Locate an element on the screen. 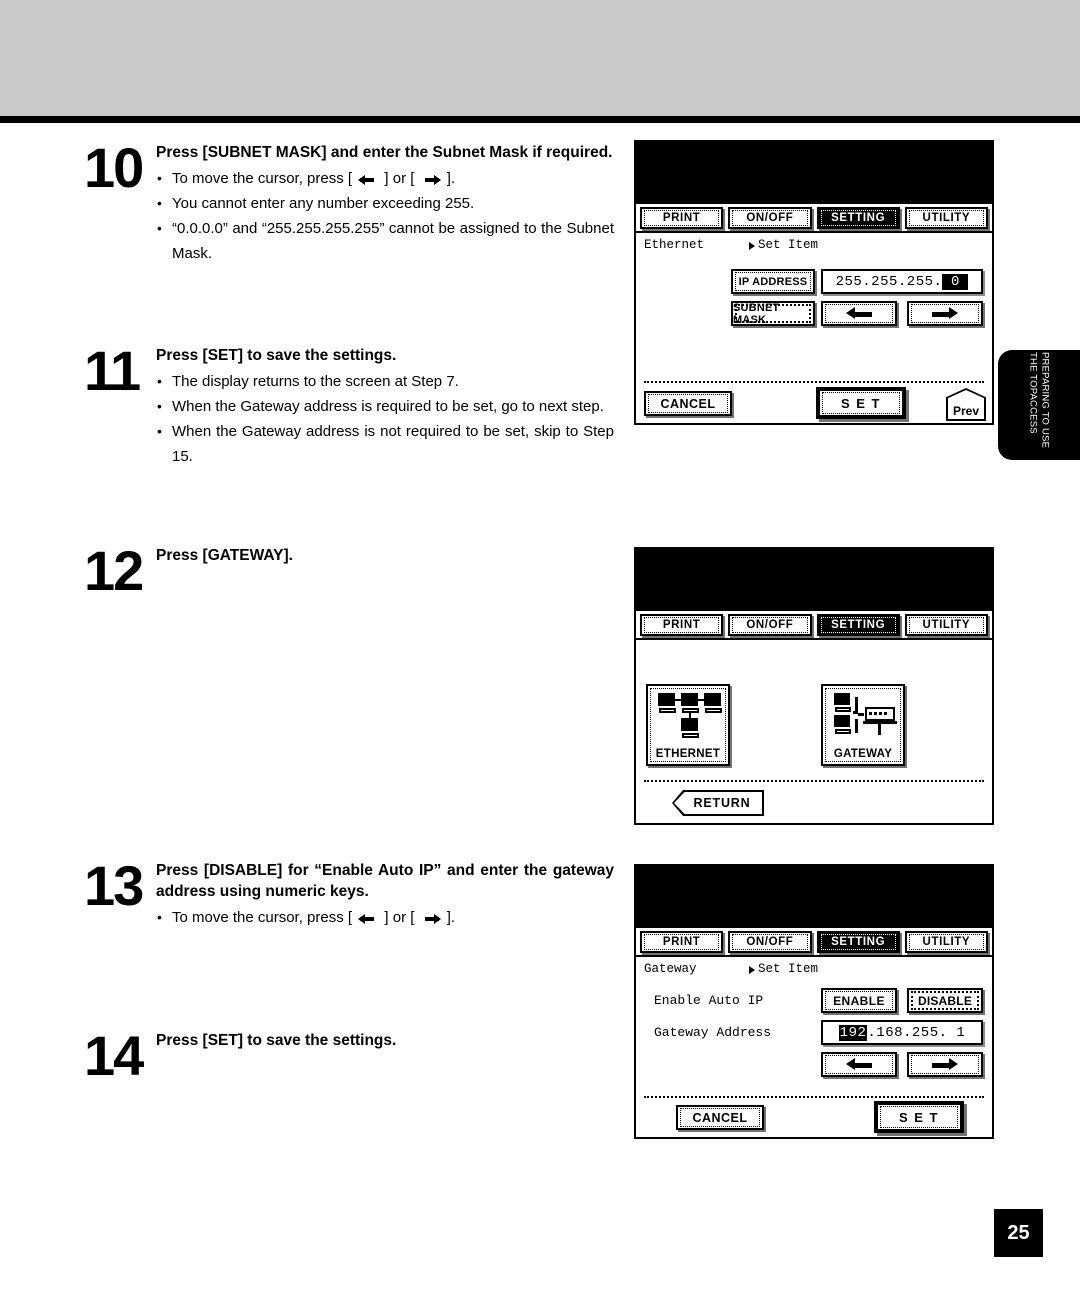 Image resolution: width=1080 pixels, height=1296 pixels. gateway-address-cursor-octet: 192 is located at coordinates (853, 1032).